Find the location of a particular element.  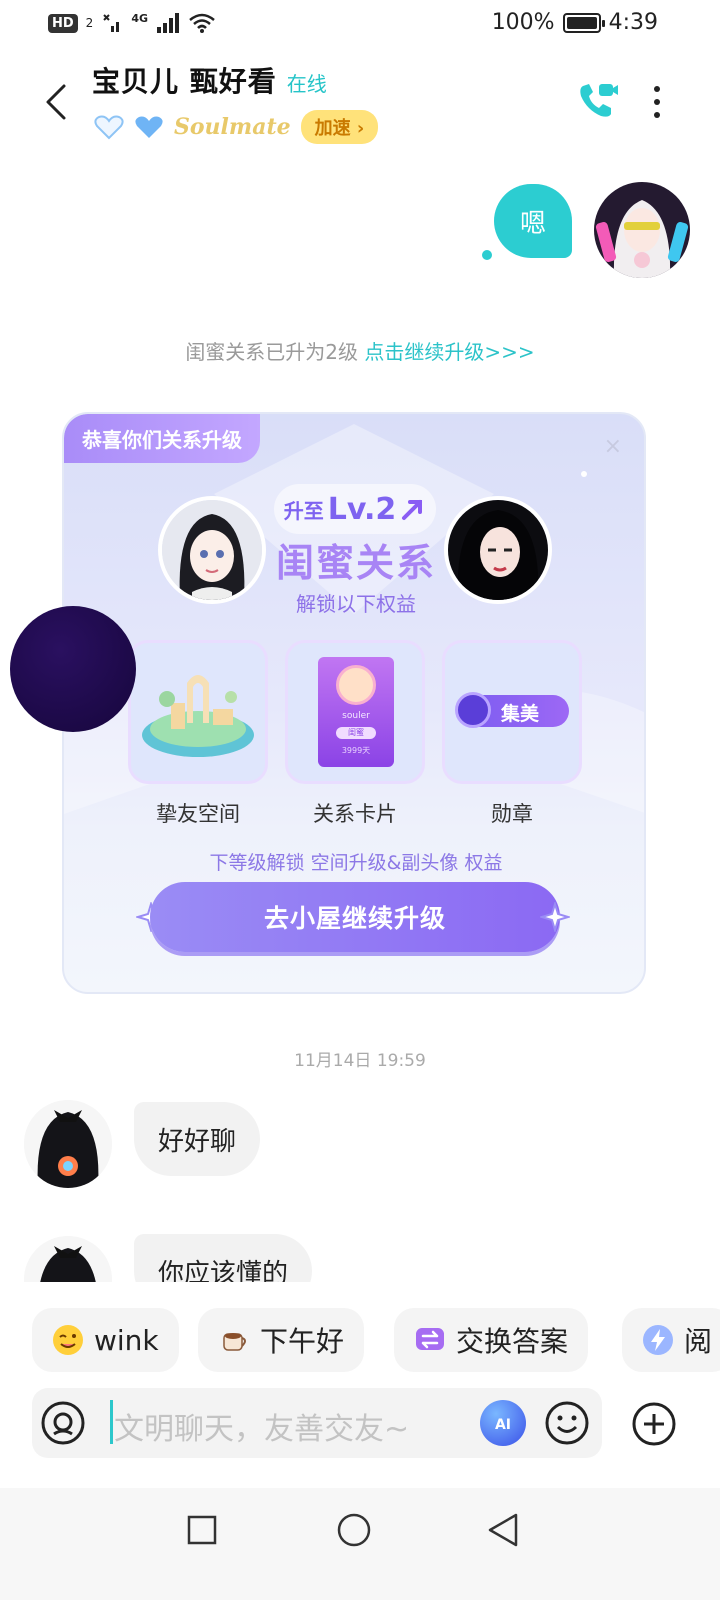

friend-space-illustration is located at coordinates (198, 716).